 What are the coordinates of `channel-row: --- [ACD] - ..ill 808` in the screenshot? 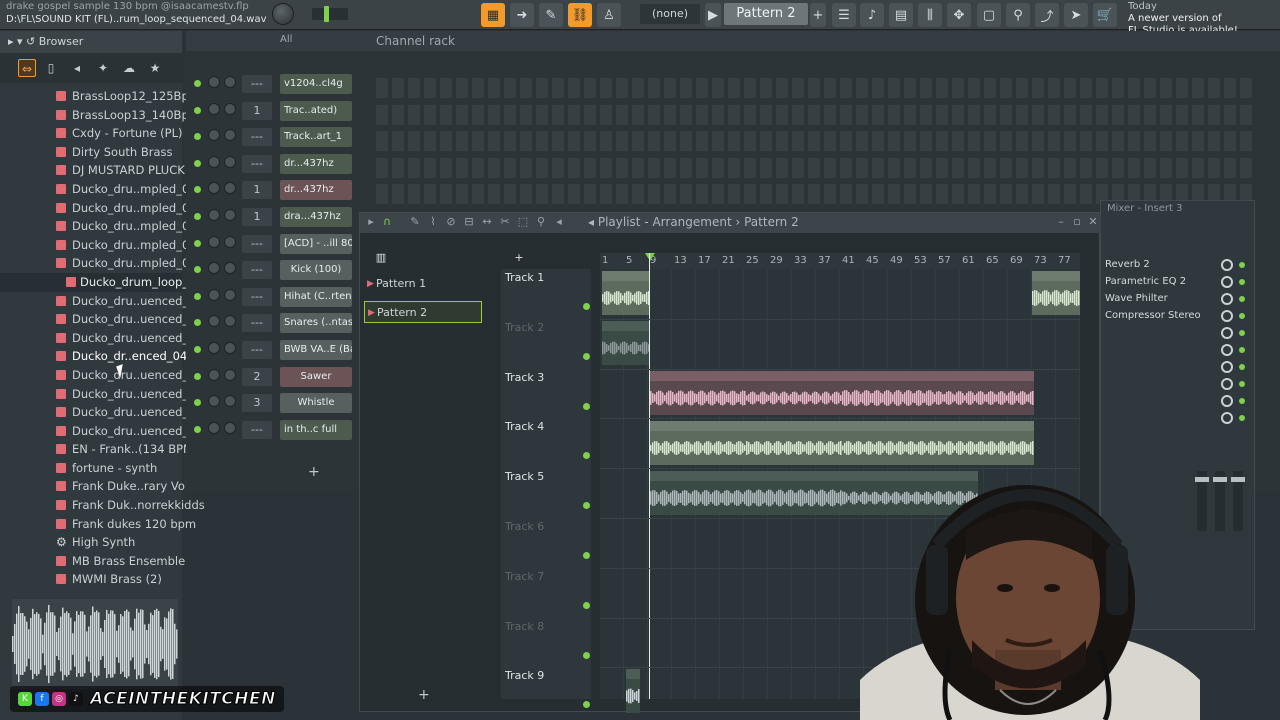 It's located at (278, 244).